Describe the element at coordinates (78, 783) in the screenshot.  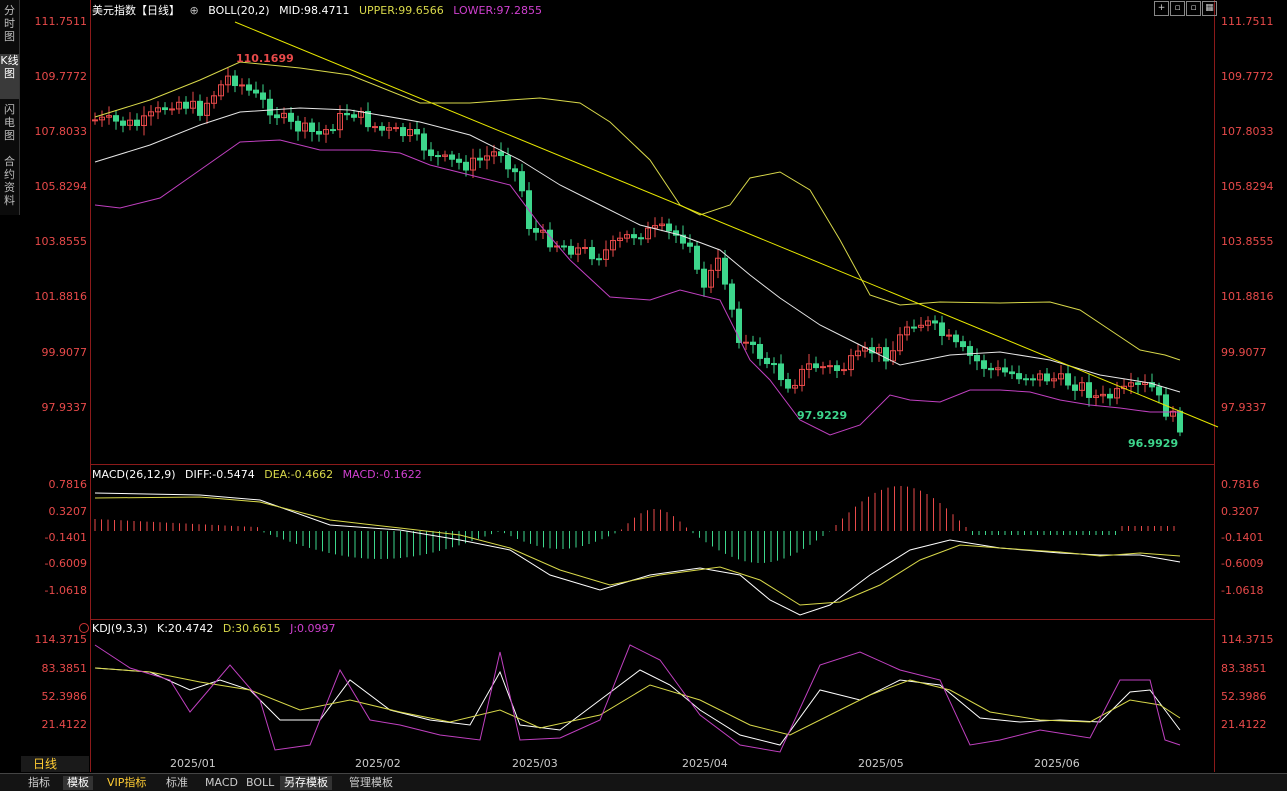
I see `template-button: 模板` at that location.